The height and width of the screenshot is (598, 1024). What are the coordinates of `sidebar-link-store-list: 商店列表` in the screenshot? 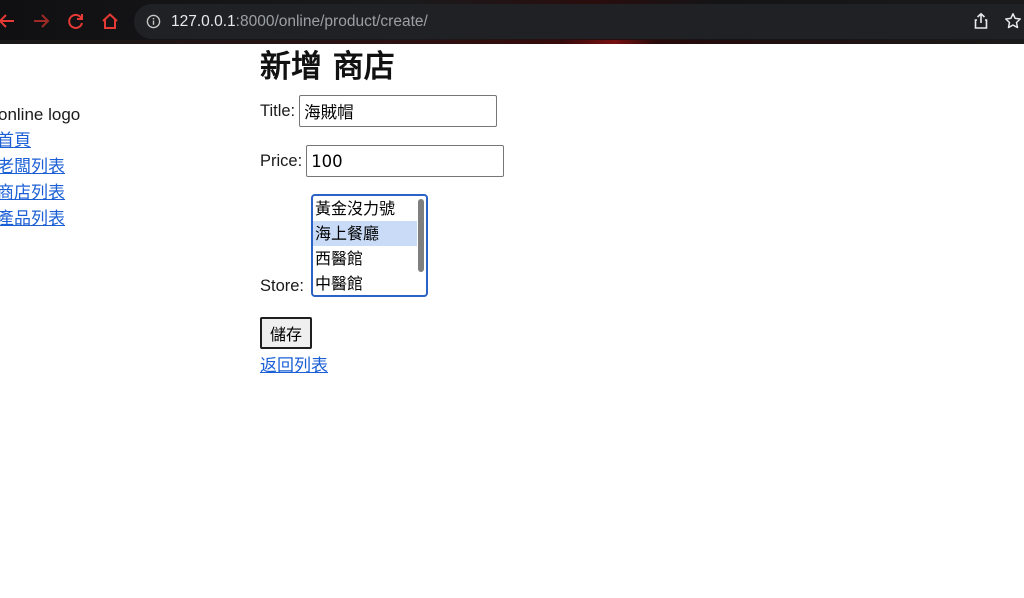 It's located at (100, 193).